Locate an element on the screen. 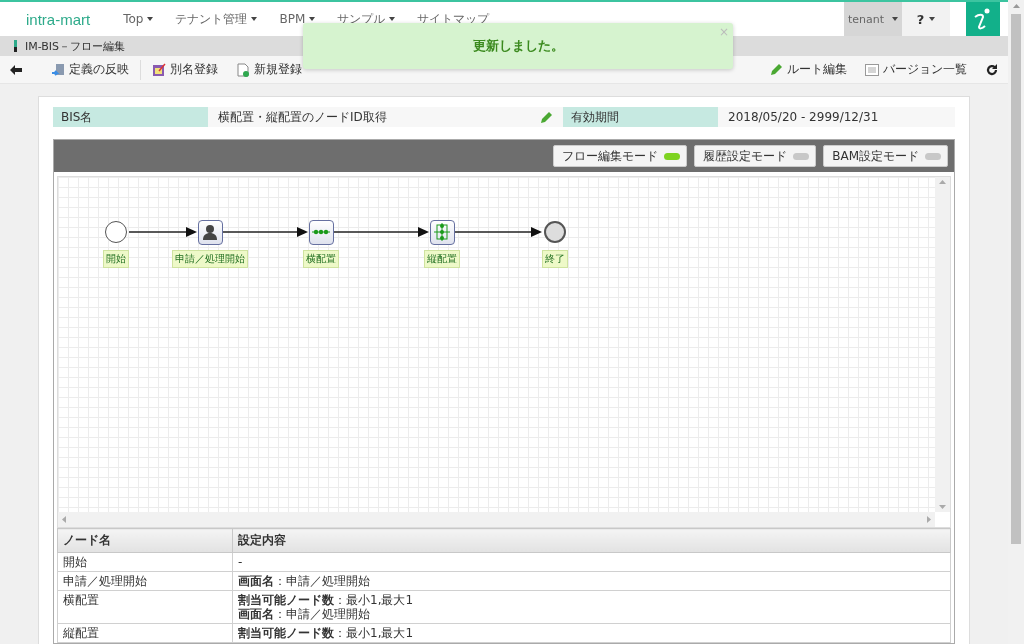 The width and height of the screenshot is (1024, 644). column-header: ノード名 is located at coordinates (145, 540).